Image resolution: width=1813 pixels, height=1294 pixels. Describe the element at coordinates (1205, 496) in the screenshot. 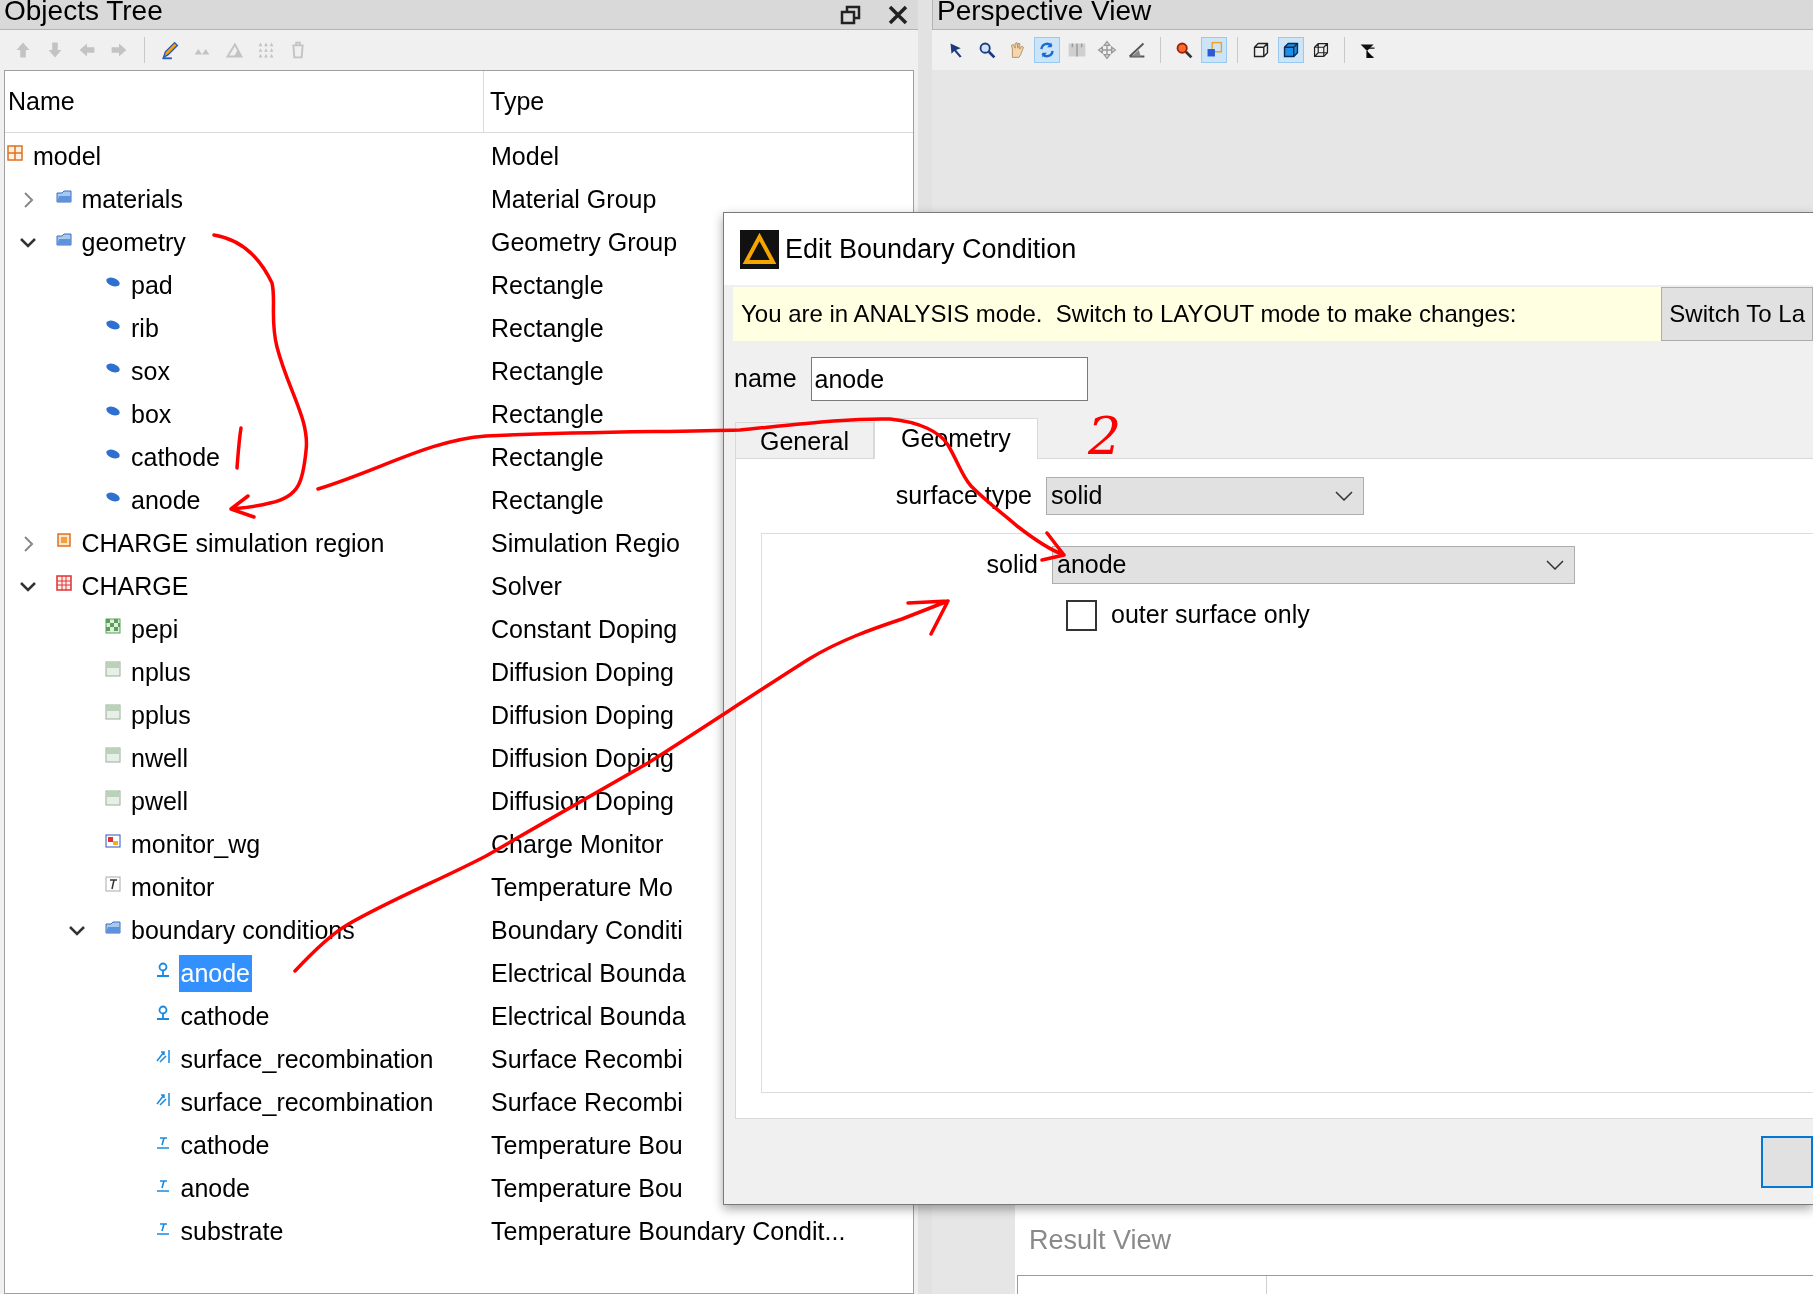

I see `select-dropdown: solid` at that location.